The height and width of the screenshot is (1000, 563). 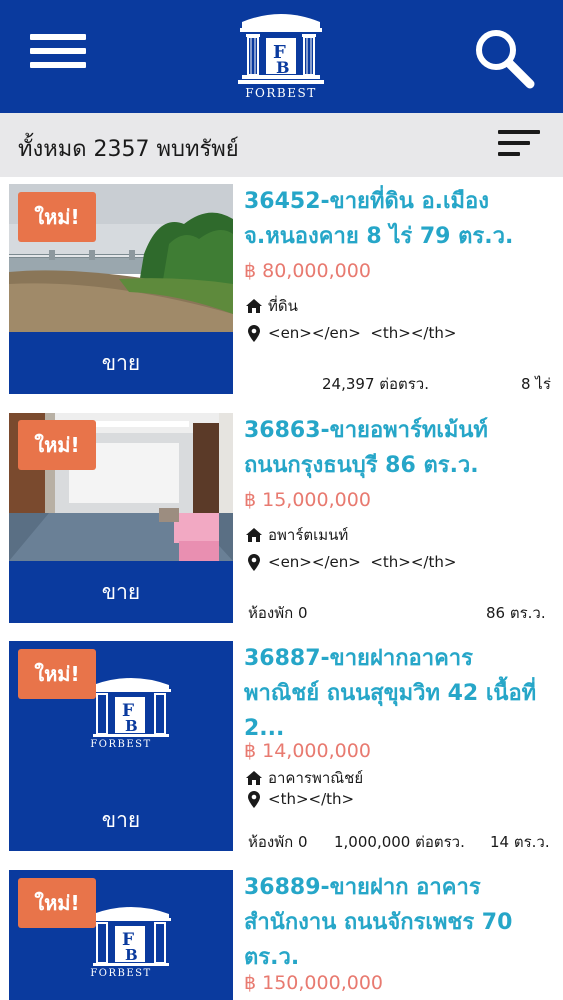 What do you see at coordinates (311, 799) in the screenshot?
I see `location-label: <th></th>` at bounding box center [311, 799].